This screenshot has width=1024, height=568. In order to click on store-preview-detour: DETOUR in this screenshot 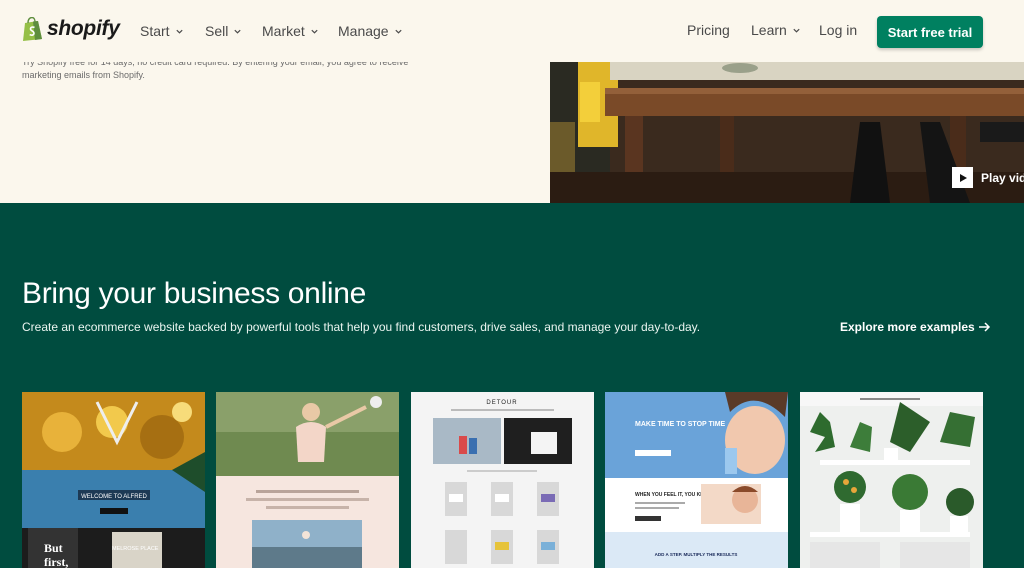, I will do `click(502, 480)`.